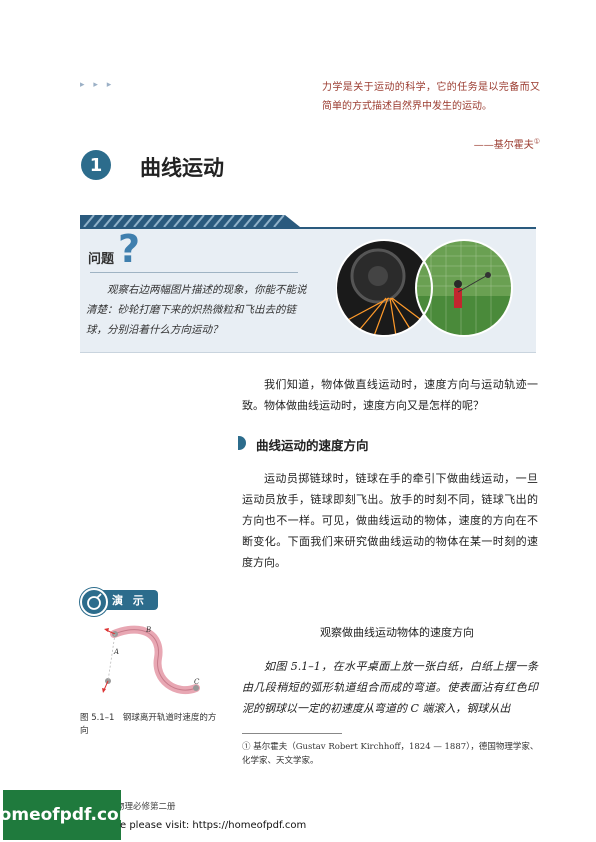  What do you see at coordinates (116, 652) in the screenshot?
I see `label-a: A` at bounding box center [116, 652].